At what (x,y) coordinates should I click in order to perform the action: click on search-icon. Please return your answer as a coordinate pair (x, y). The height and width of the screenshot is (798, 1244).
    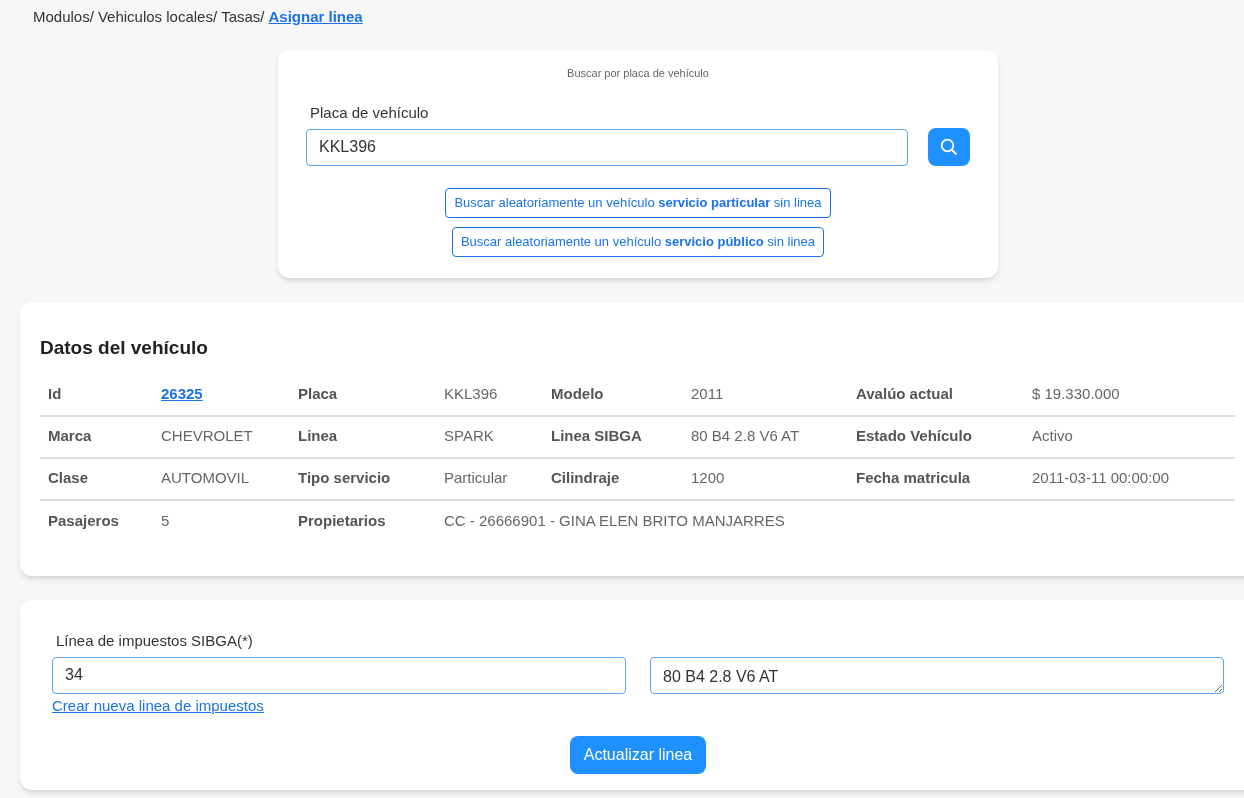
    Looking at the image, I should click on (949, 147).